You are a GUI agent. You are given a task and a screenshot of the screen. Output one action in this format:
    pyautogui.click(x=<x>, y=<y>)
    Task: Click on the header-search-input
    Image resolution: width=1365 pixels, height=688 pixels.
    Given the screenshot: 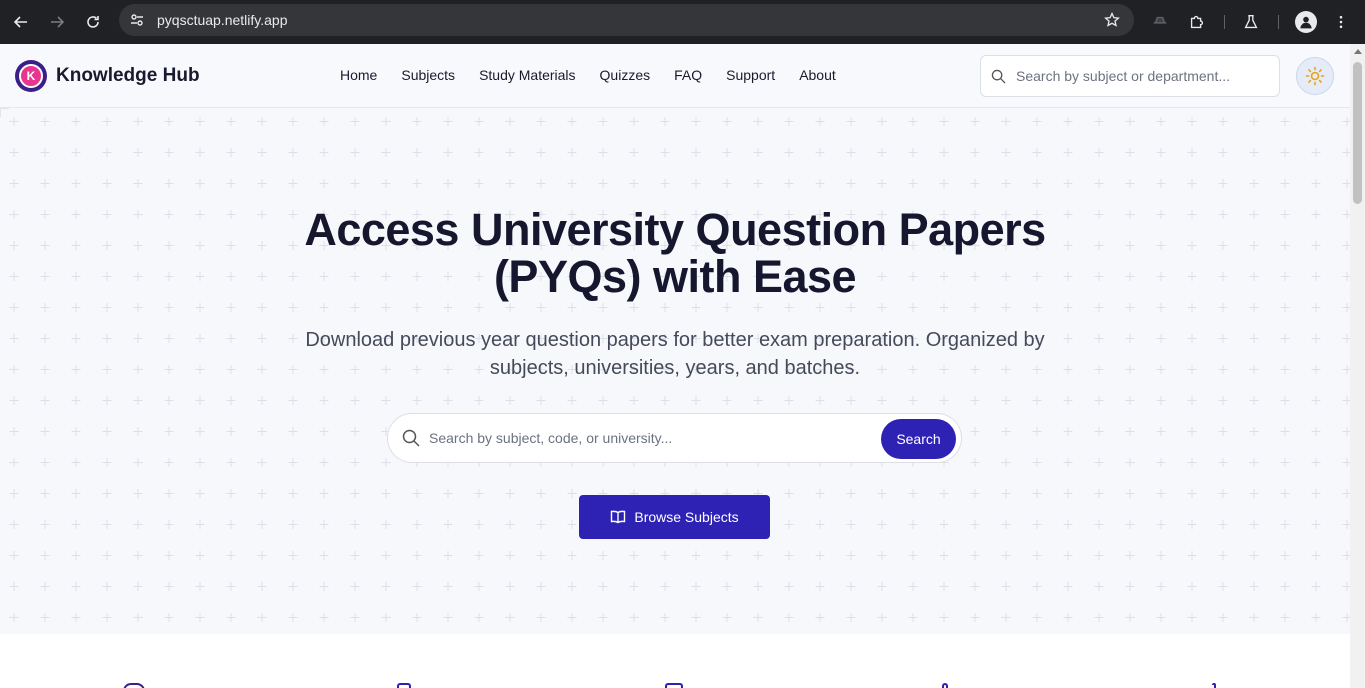 What is the action you would take?
    pyautogui.click(x=1141, y=76)
    